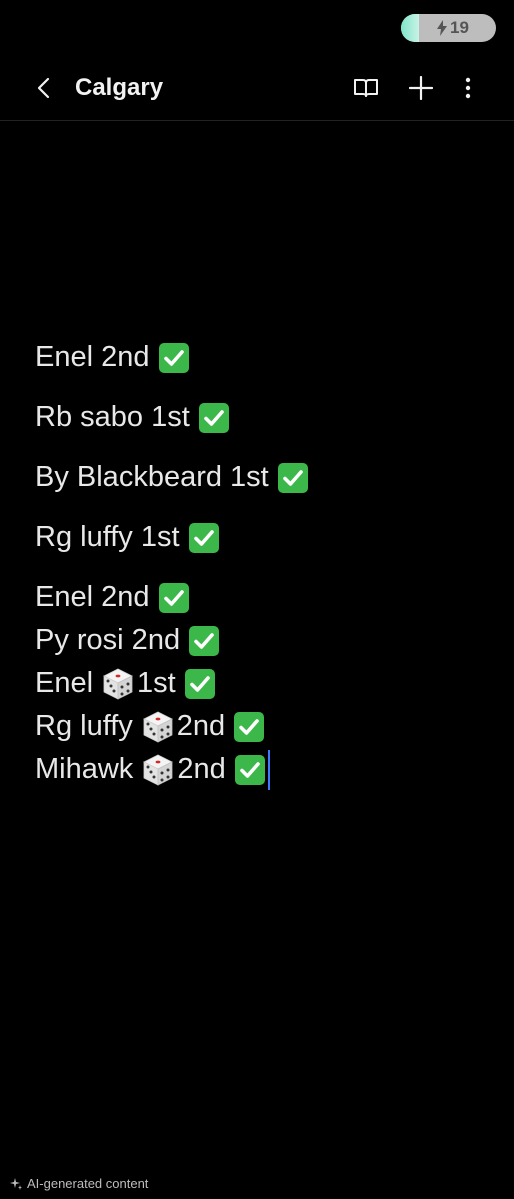  I want to click on note-line-text: Py rosi 2nd, so click(108, 640).